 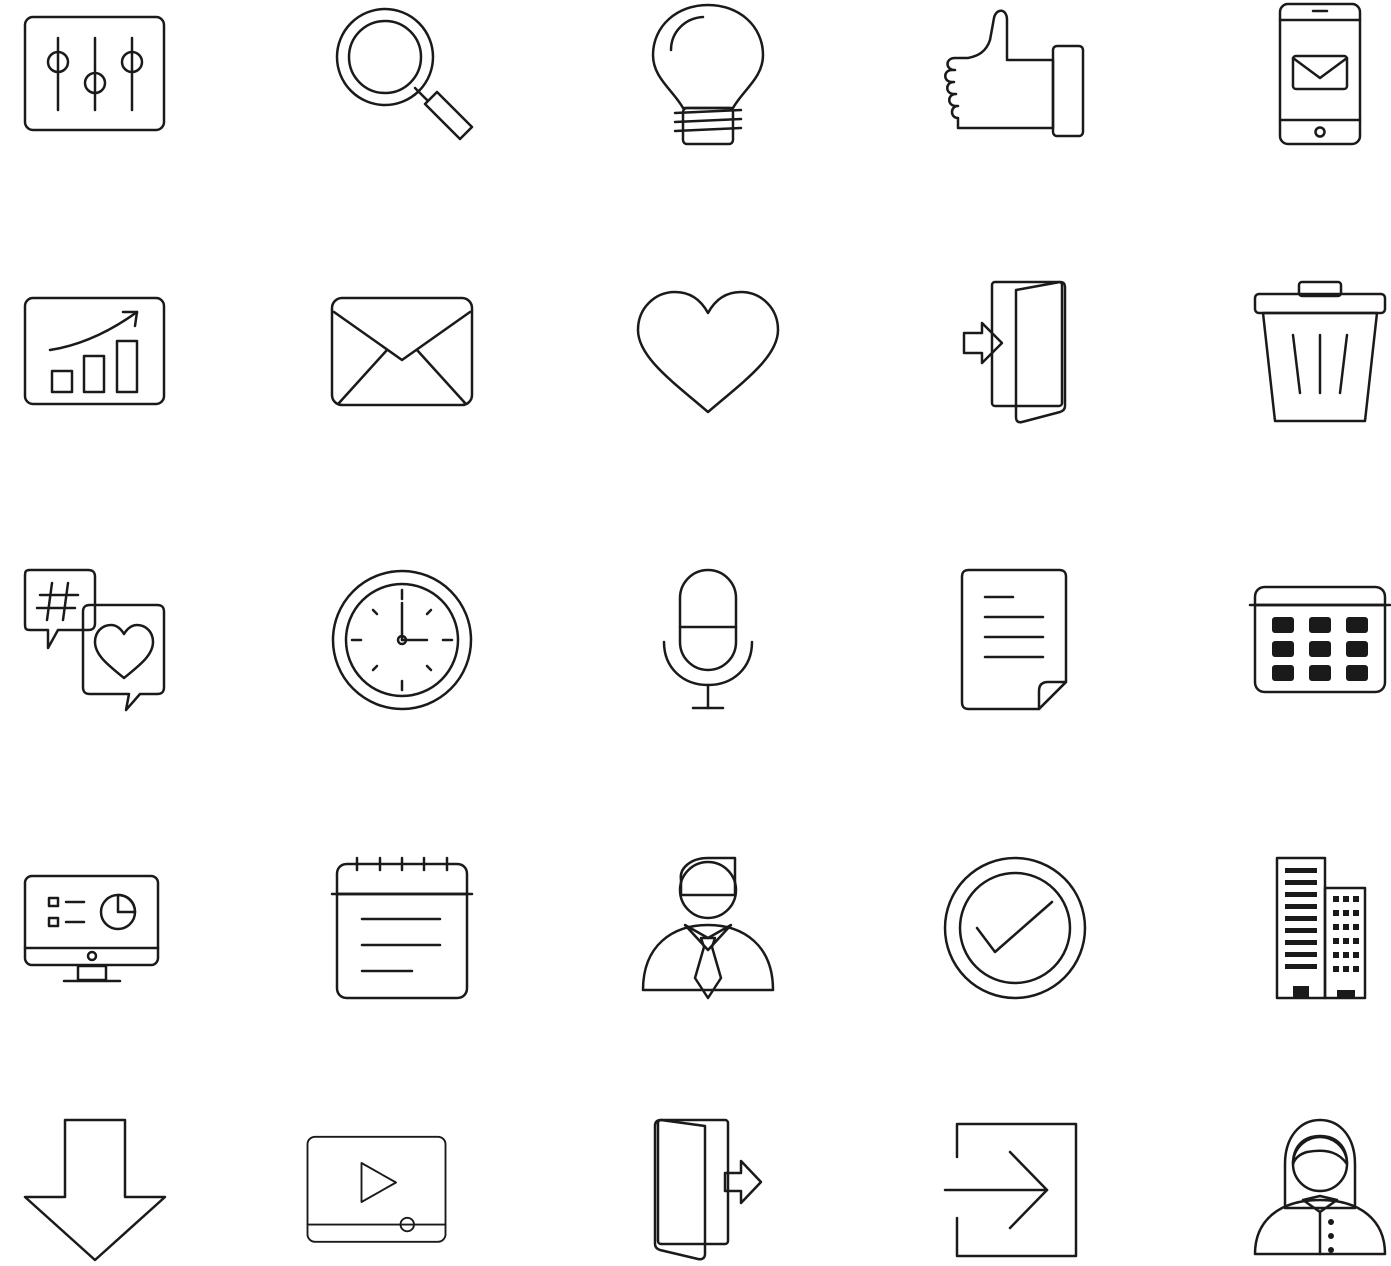 What do you see at coordinates (95, 640) in the screenshot?
I see `hashtag-chat-icon` at bounding box center [95, 640].